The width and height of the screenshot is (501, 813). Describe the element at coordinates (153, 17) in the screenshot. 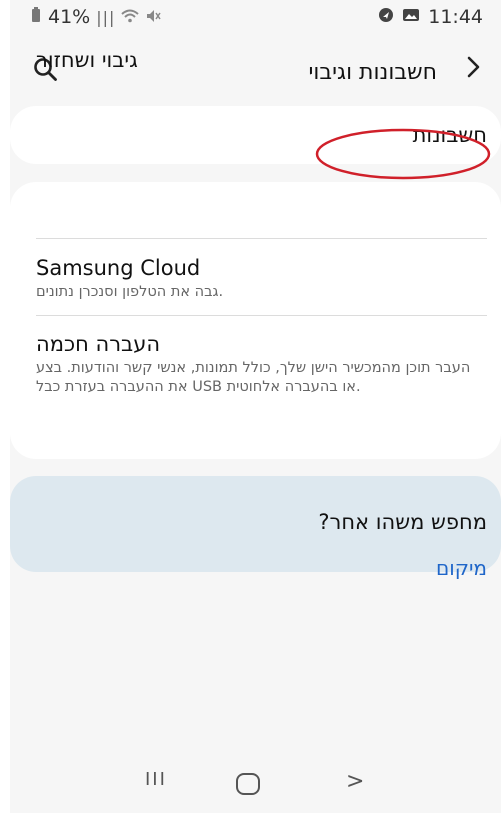

I see `mute-icon` at that location.